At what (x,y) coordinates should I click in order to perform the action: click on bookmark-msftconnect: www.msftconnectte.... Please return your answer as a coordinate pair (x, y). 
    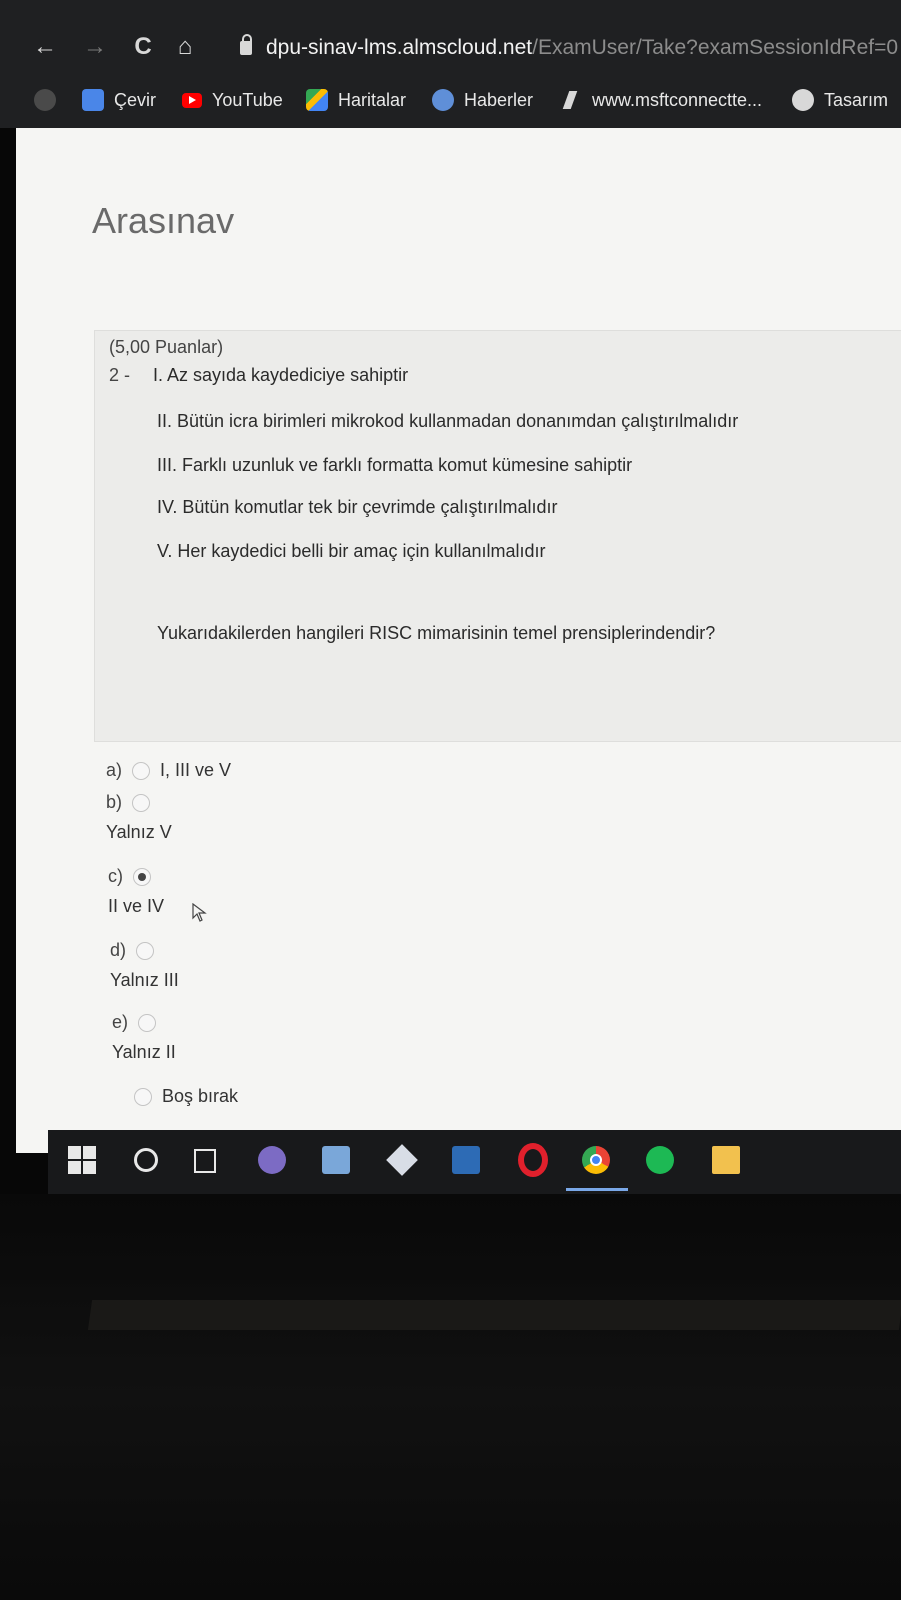
    Looking at the image, I should click on (661, 100).